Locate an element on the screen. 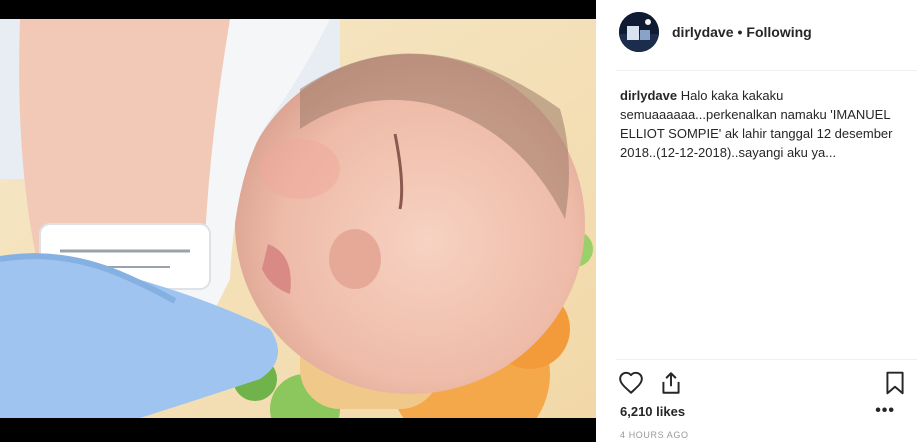 The height and width of the screenshot is (442, 917). avatar is located at coordinates (639, 32).